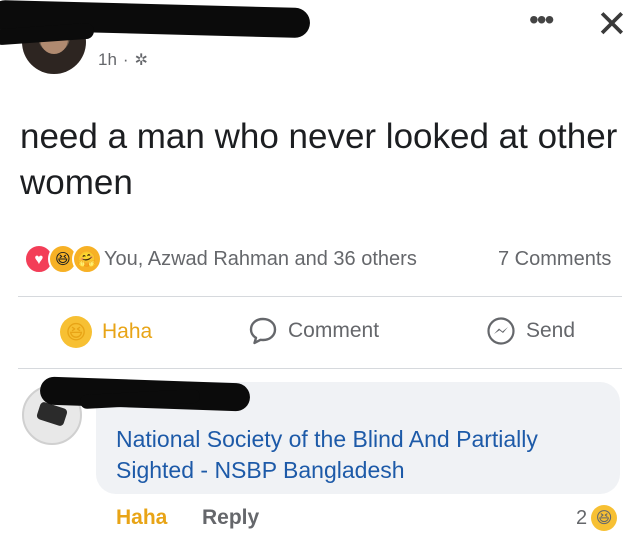 The image size is (640, 540). Describe the element at coordinates (501, 331) in the screenshot. I see `messenger-icon` at that location.